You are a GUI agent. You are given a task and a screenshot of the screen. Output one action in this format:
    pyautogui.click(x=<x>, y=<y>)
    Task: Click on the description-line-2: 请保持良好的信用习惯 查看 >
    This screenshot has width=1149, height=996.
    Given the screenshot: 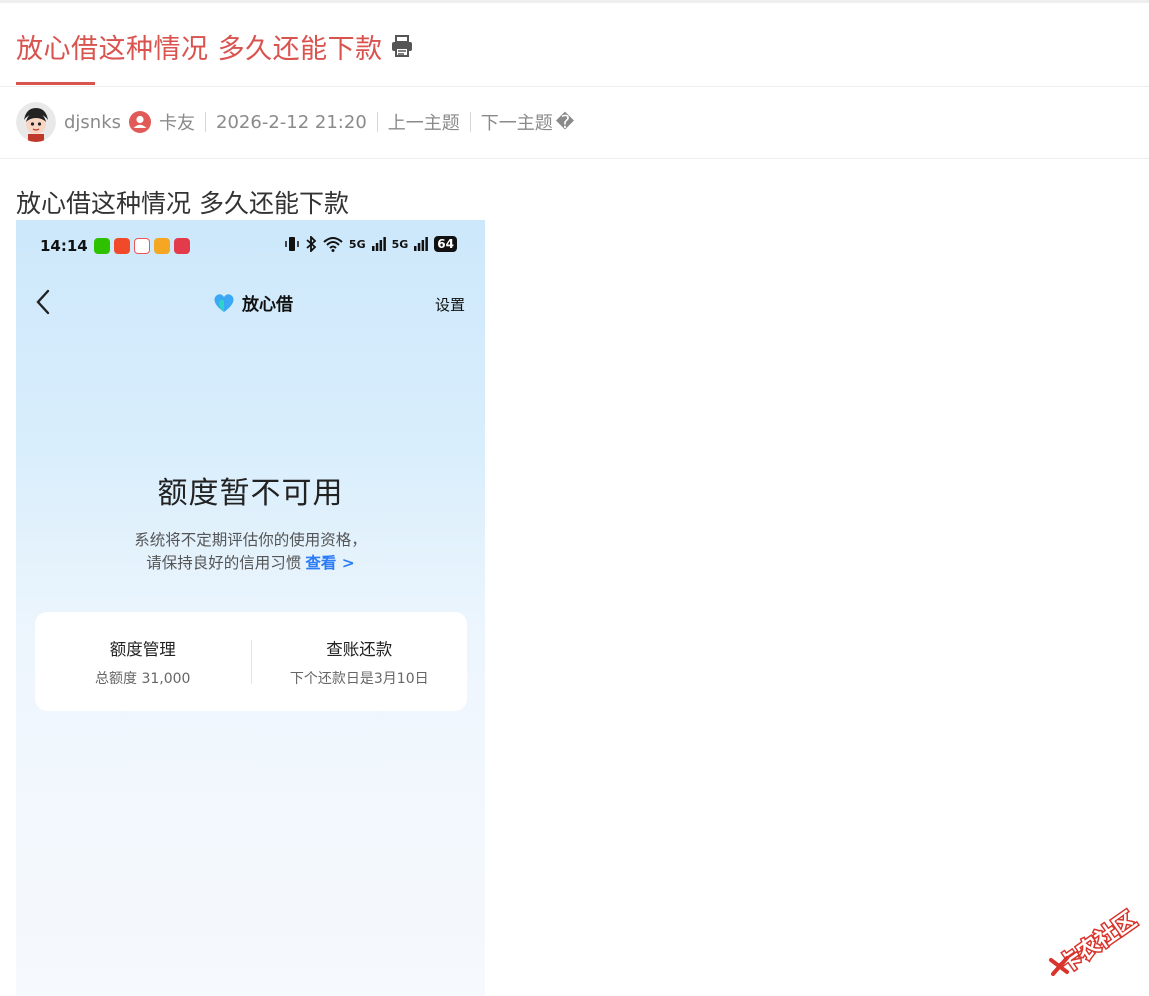 What is the action you would take?
    pyautogui.click(x=250, y=562)
    